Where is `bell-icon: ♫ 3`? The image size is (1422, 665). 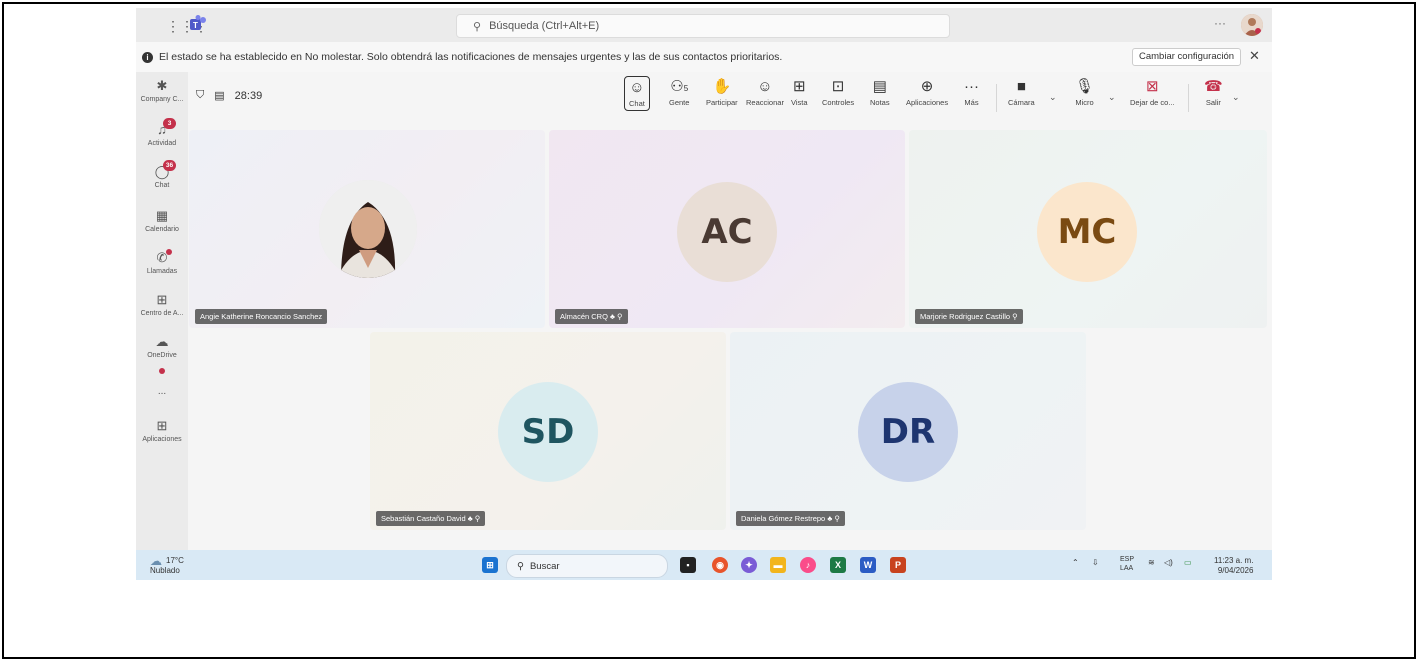
bell-icon: ♫ 3 is located at coordinates (165, 128).